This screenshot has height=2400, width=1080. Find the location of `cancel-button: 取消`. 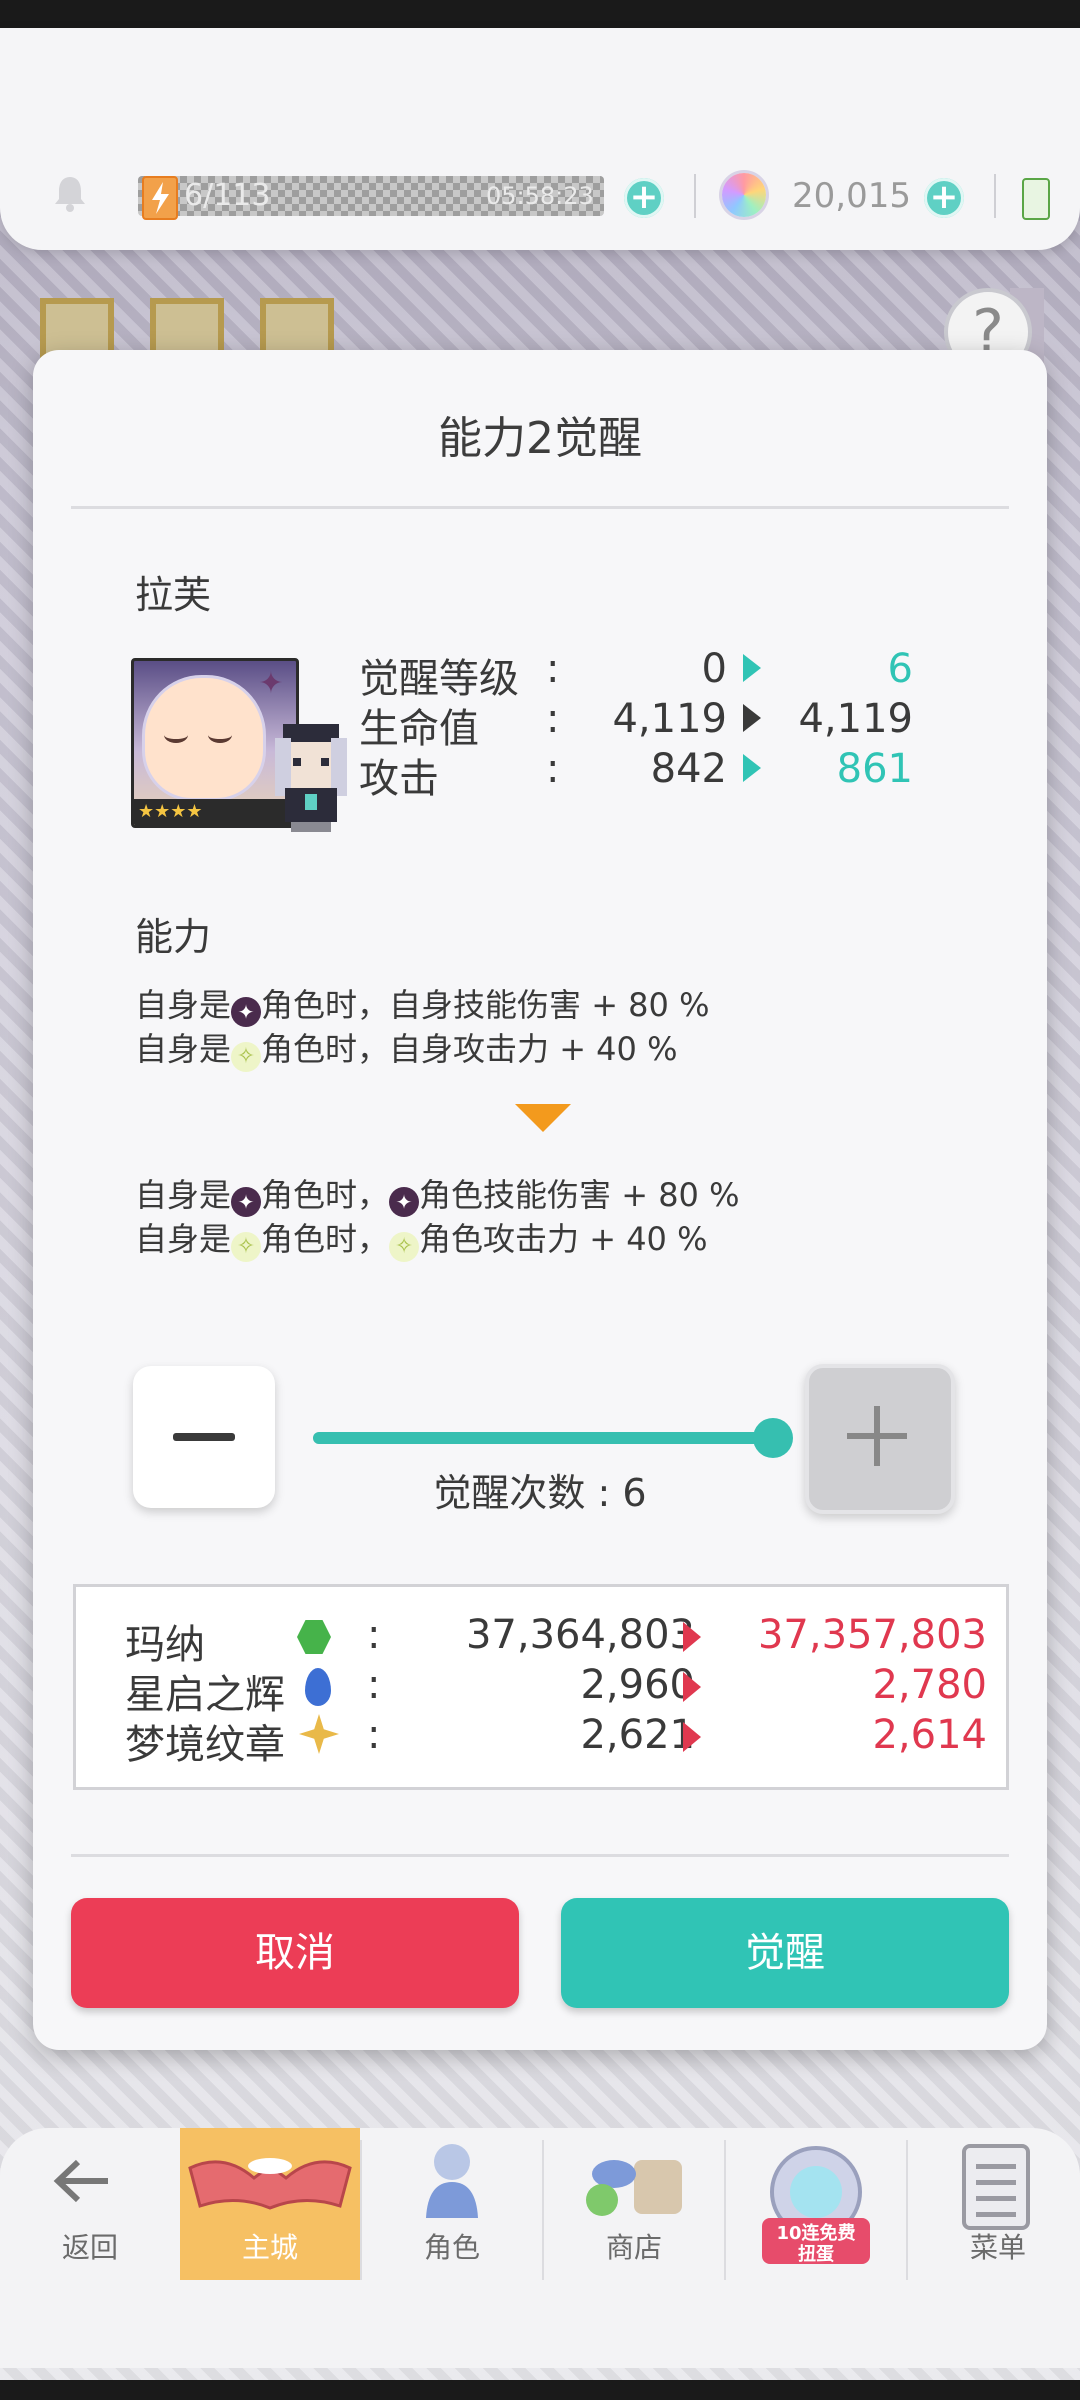

cancel-button: 取消 is located at coordinates (295, 1953).